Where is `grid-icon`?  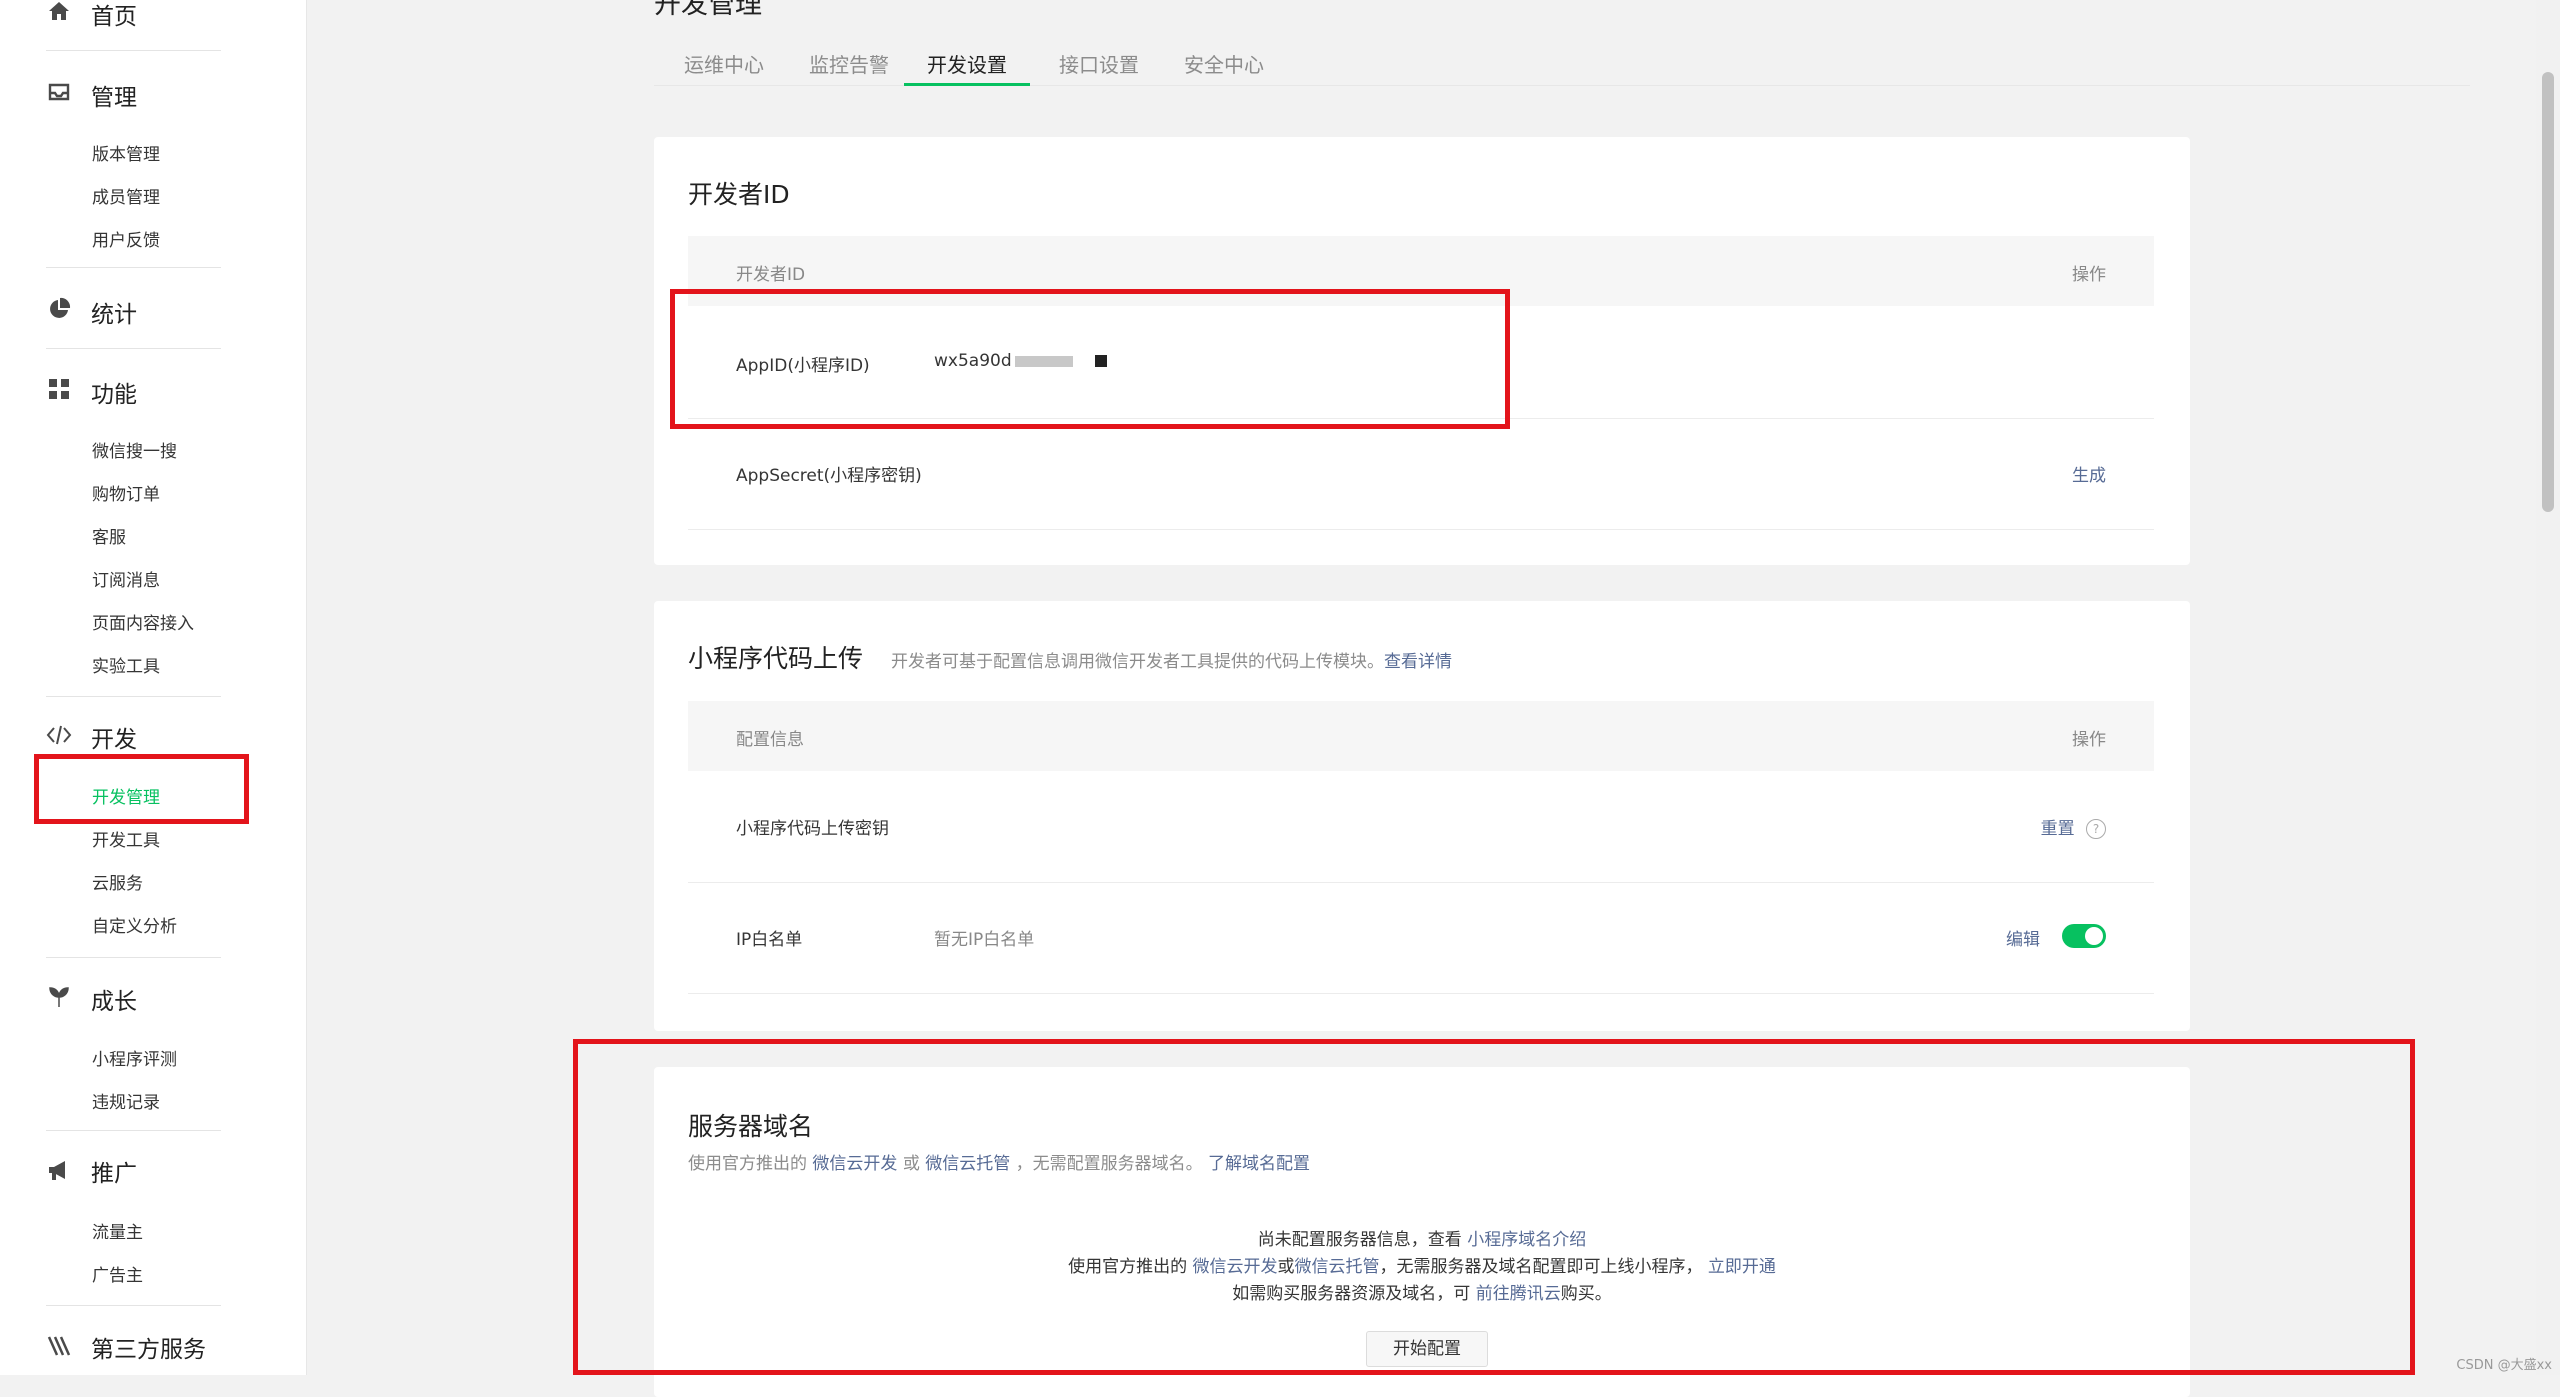 grid-icon is located at coordinates (59, 389).